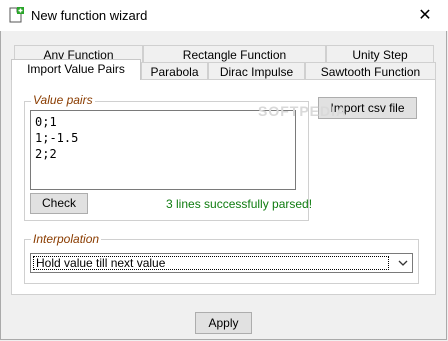 This screenshot has height=341, width=448. What do you see at coordinates (239, 204) in the screenshot?
I see `parse-status: 3 lines successfully parsed!` at bounding box center [239, 204].